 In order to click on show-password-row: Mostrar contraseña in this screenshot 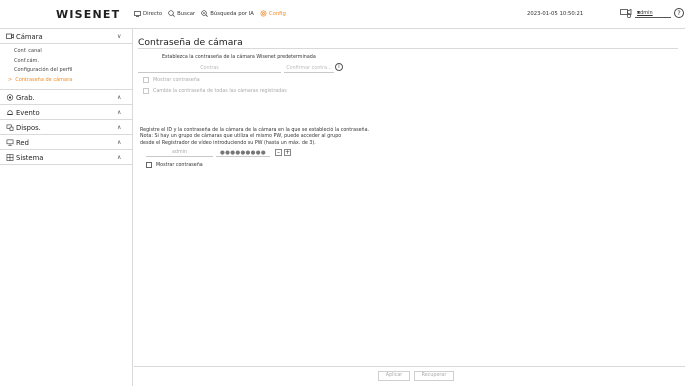, I will do `click(171, 80)`.